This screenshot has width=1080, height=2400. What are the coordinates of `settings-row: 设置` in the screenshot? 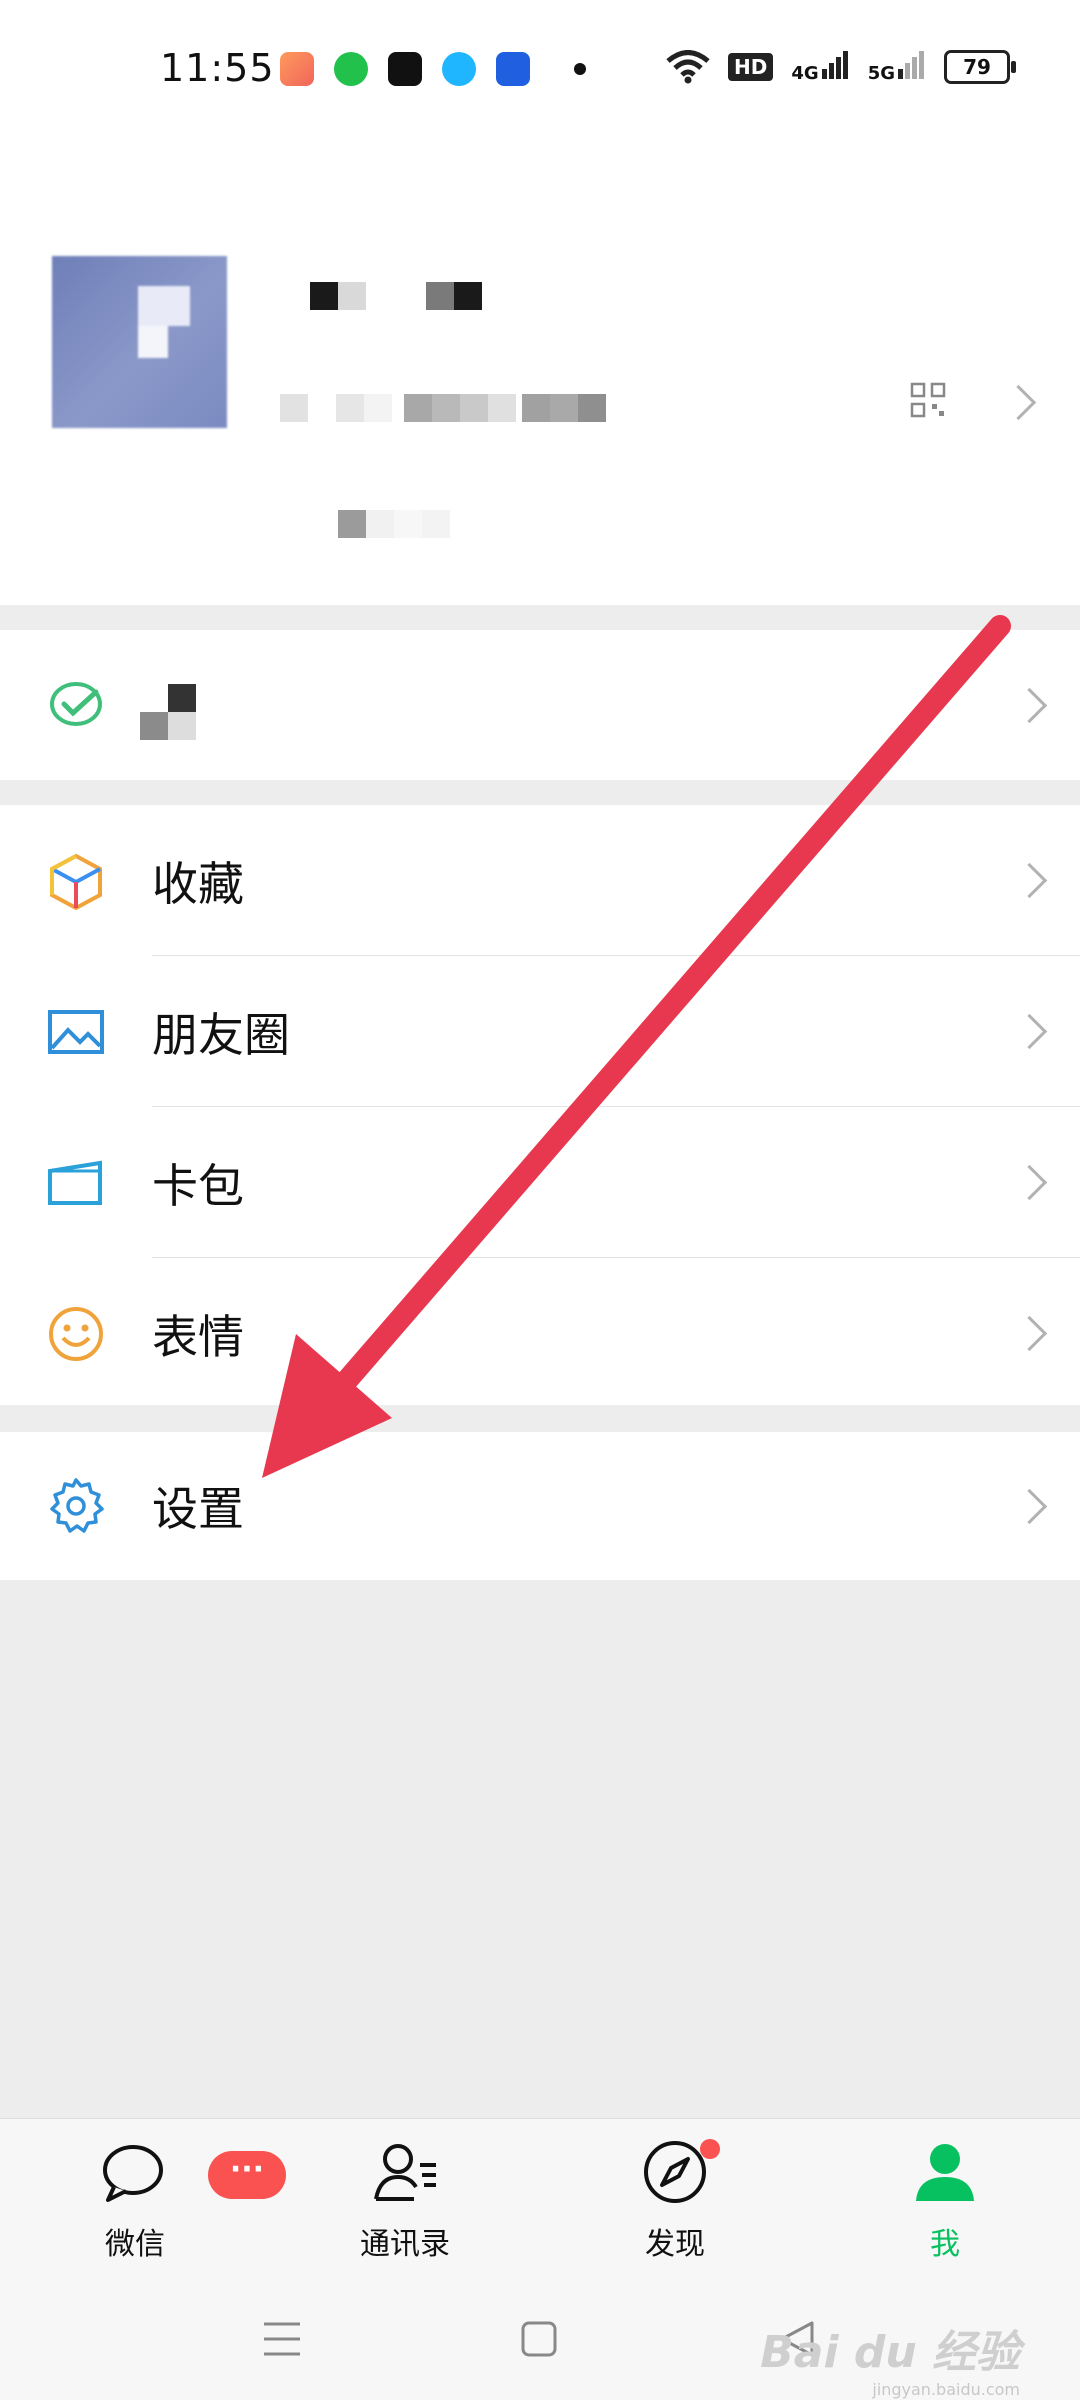 It's located at (540, 1506).